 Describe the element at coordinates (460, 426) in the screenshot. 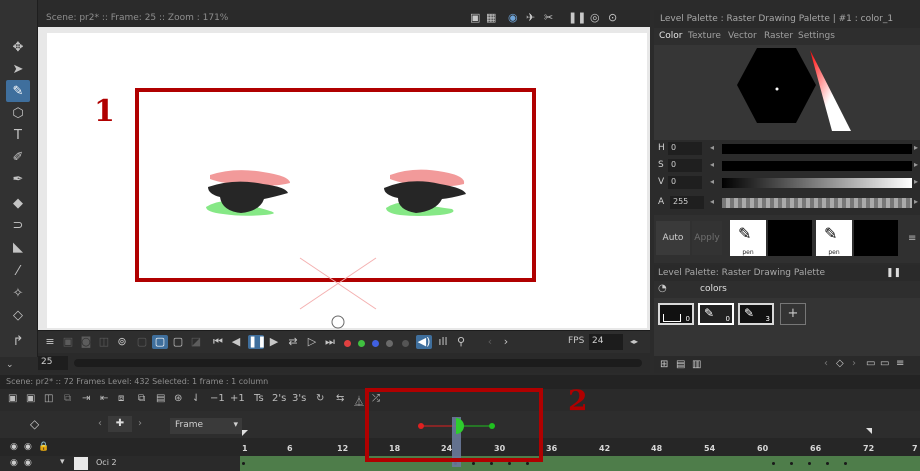

I see `onion-skin-current-half` at that location.